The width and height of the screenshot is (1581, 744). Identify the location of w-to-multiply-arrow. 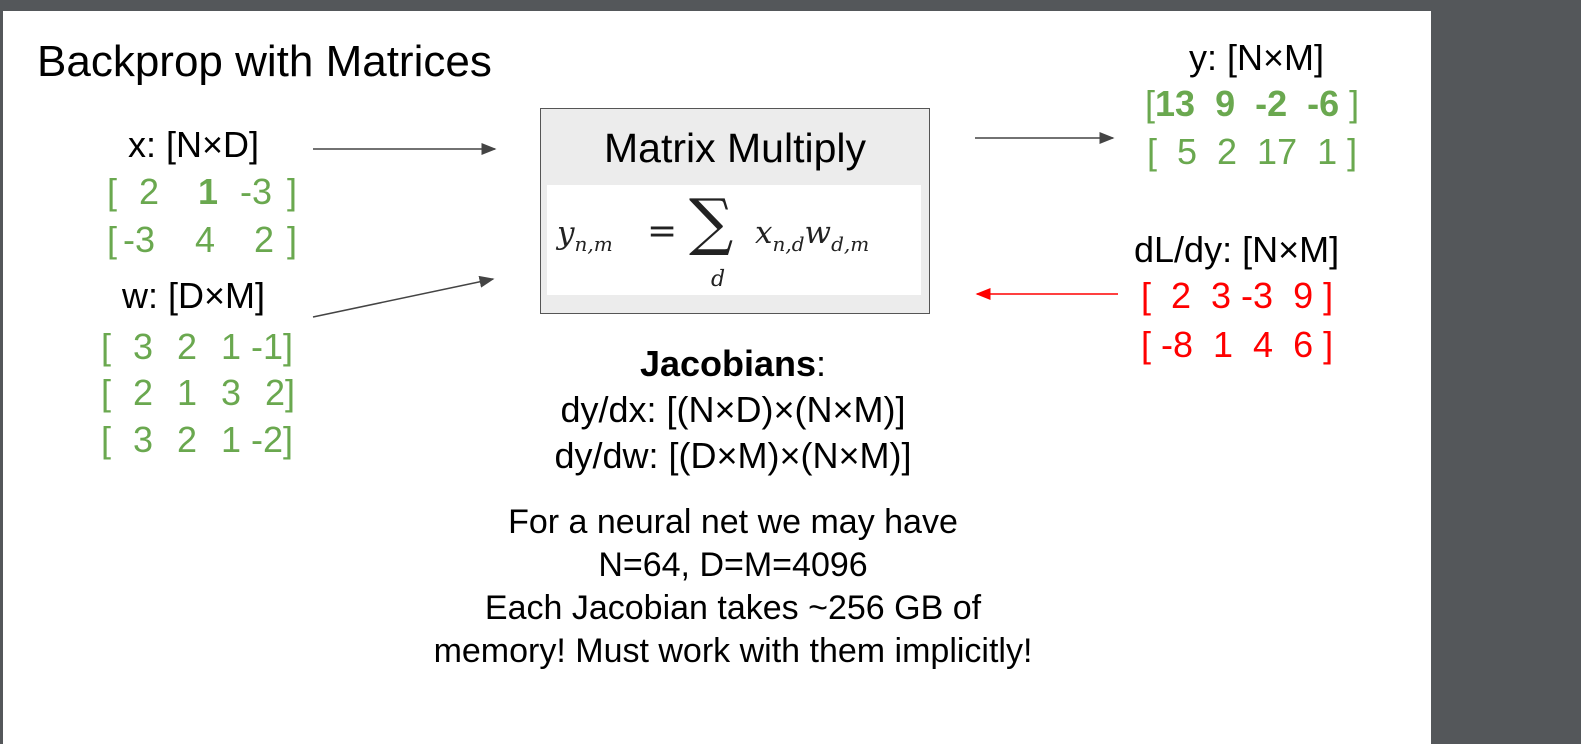
(403, 296).